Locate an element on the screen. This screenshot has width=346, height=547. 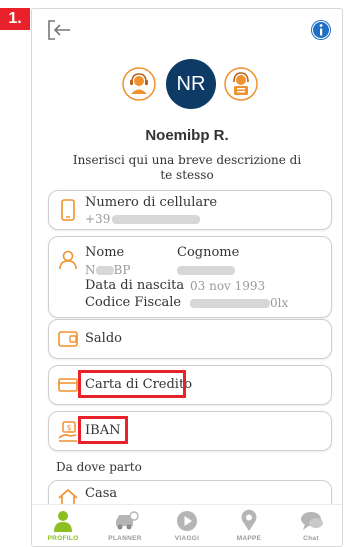
tab-mappe: MAPPE is located at coordinates (249, 525).